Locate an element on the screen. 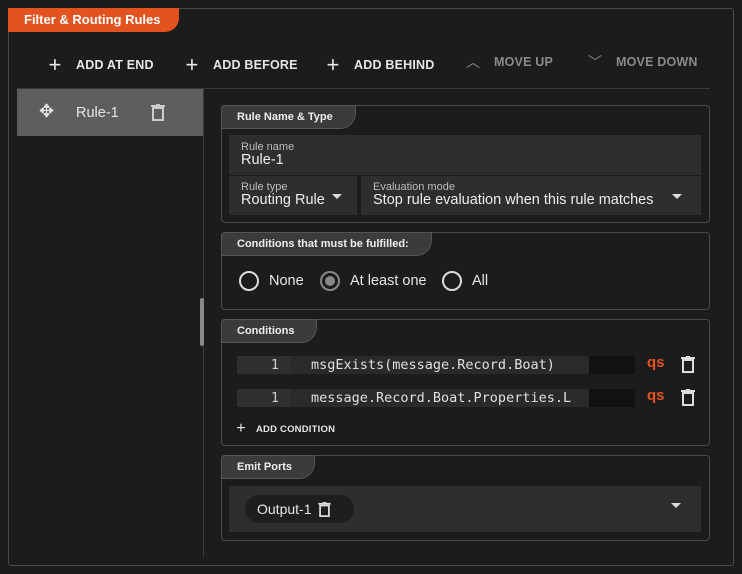  label: MOVE UP is located at coordinates (524, 62).